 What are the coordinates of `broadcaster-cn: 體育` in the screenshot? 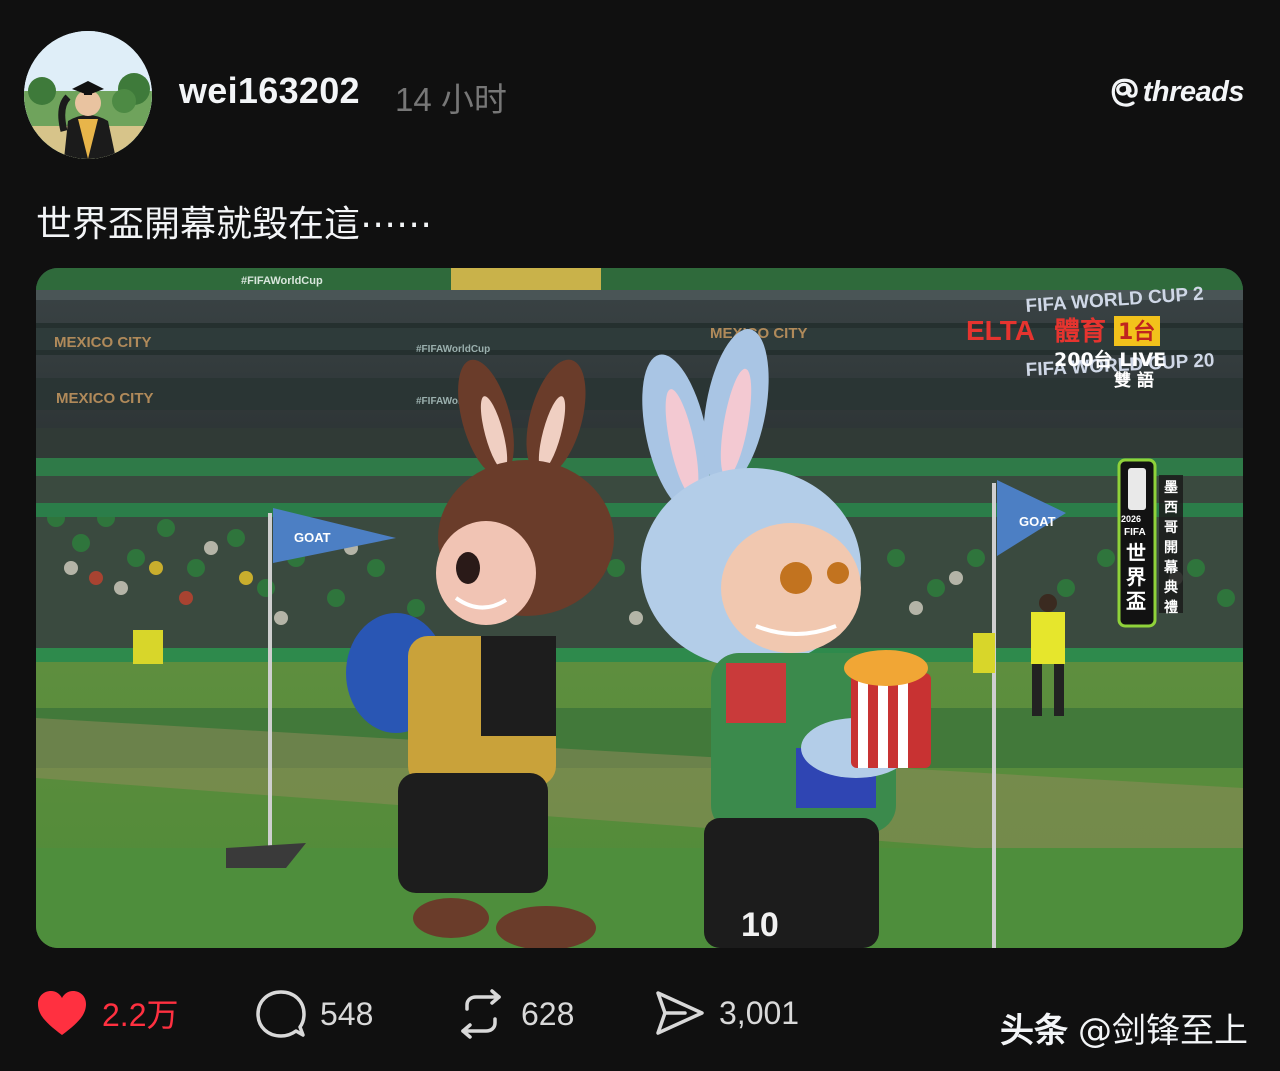 It's located at (1080, 331).